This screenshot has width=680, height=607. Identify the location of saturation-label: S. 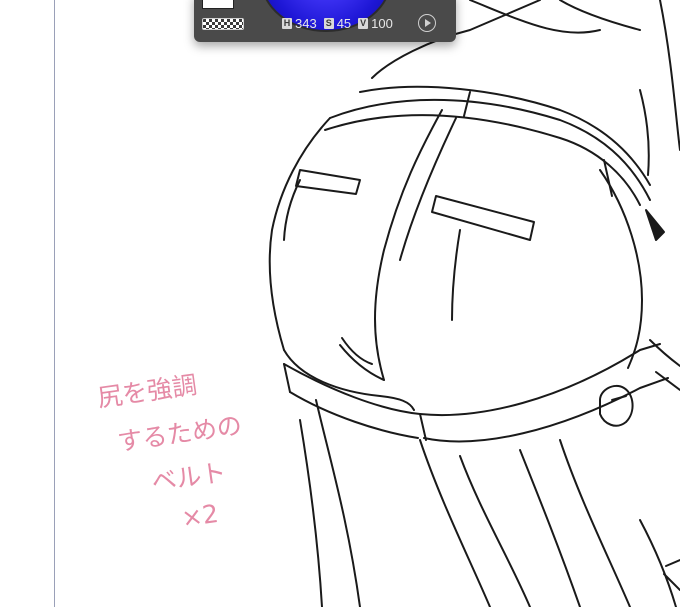
(328, 23).